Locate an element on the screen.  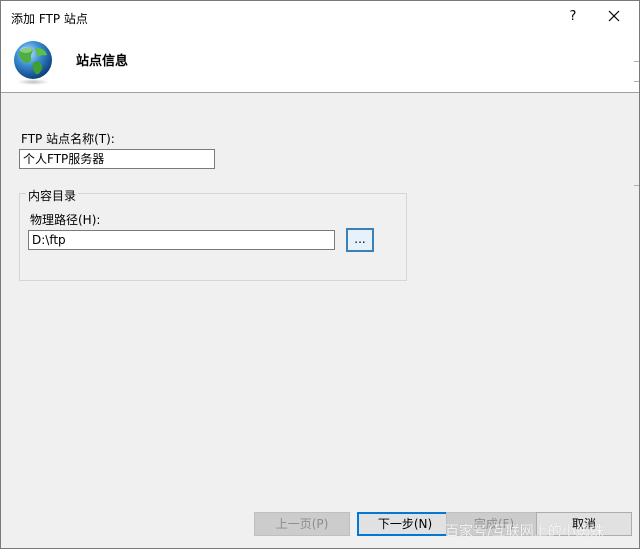
page-title: 站点信息 is located at coordinates (102, 61).